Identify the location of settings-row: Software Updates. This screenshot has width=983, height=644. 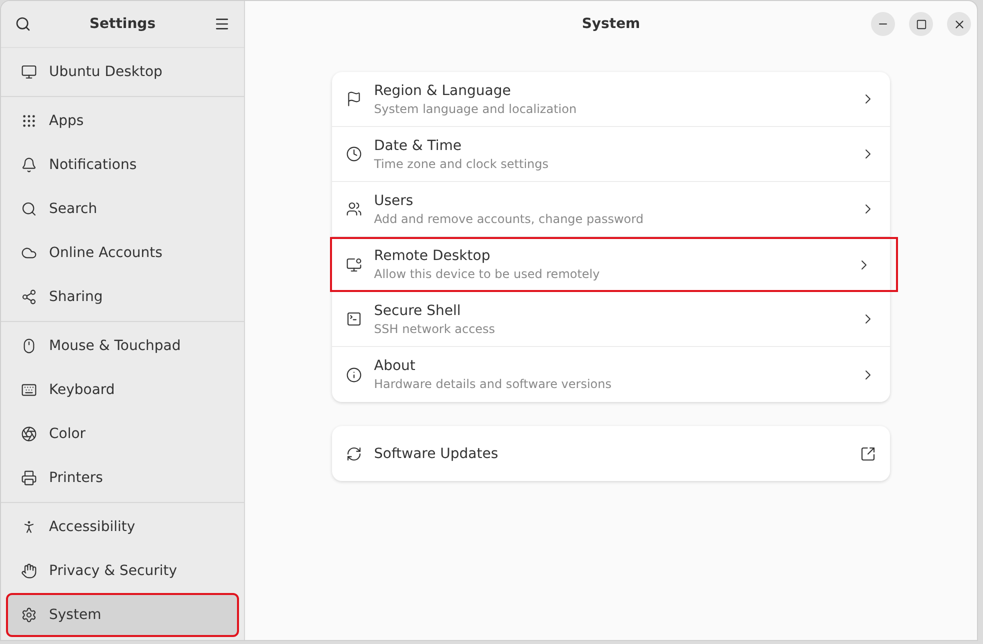
(611, 453).